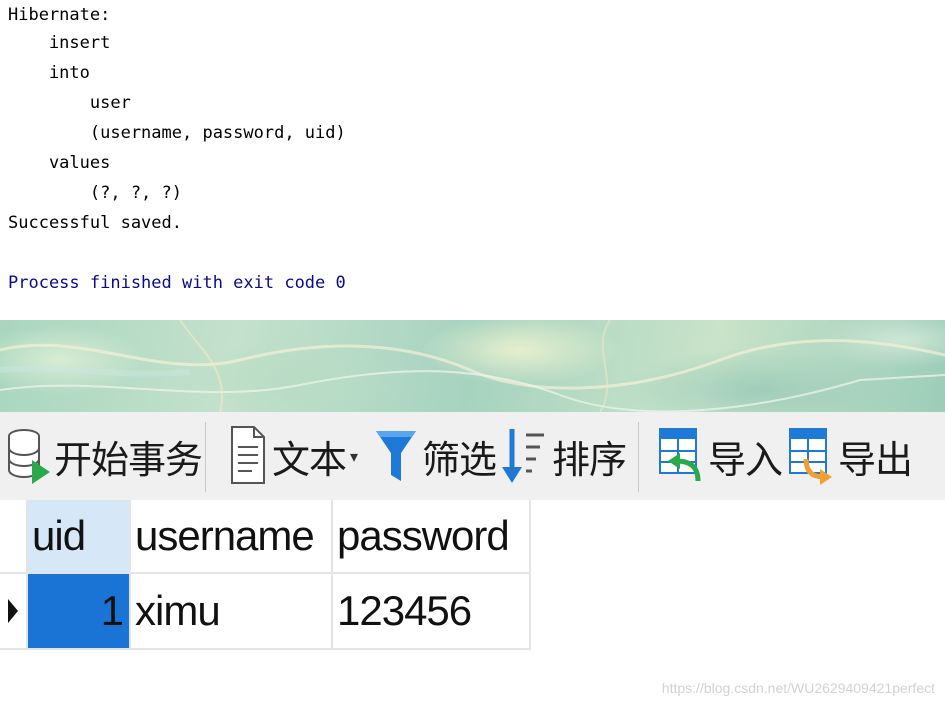  What do you see at coordinates (232, 537) in the screenshot?
I see `column-header-username: username` at bounding box center [232, 537].